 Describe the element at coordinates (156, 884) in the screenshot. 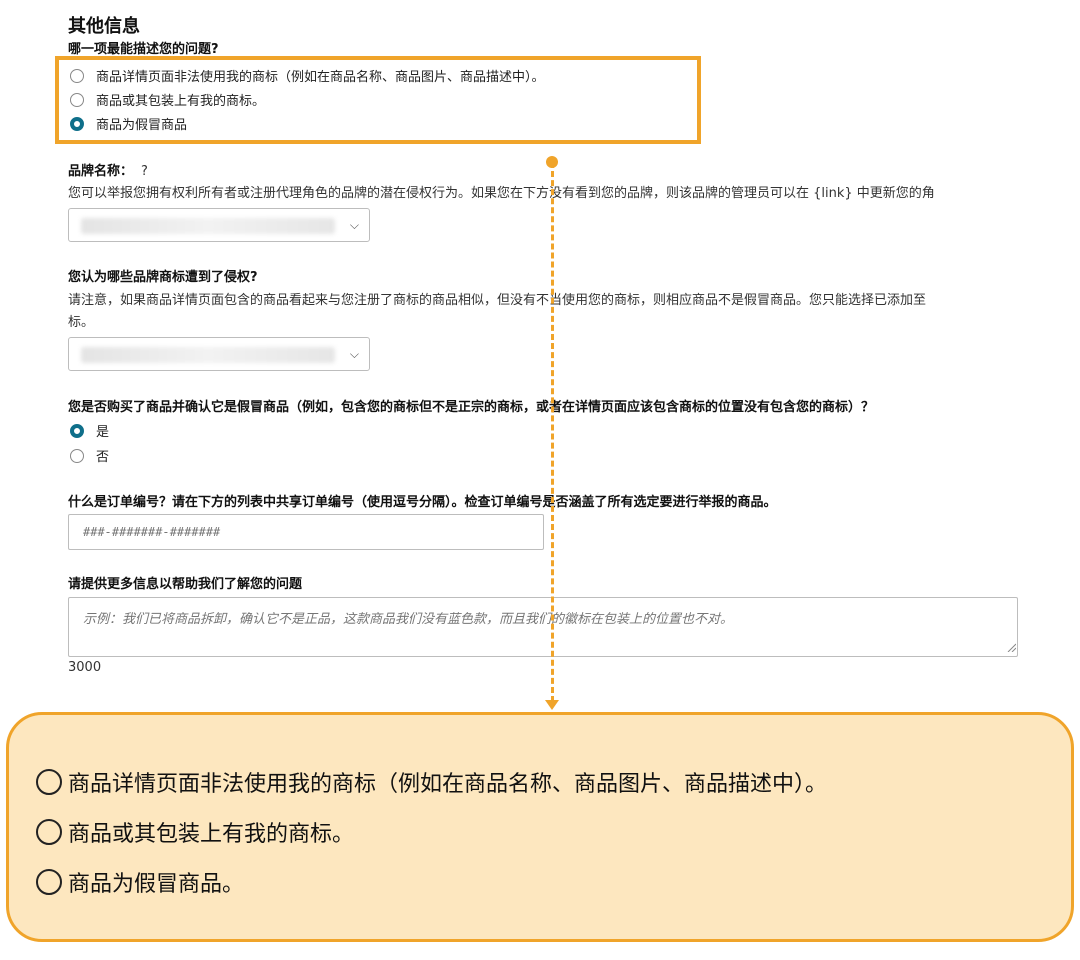

I see `callout-line-text: 商品为假冒商品。` at that location.